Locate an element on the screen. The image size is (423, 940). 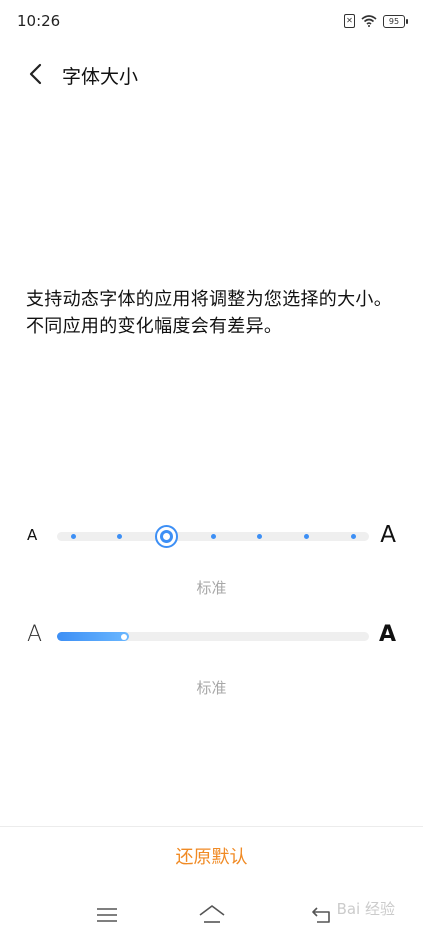
page-title: 字体大小 is located at coordinates (100, 77).